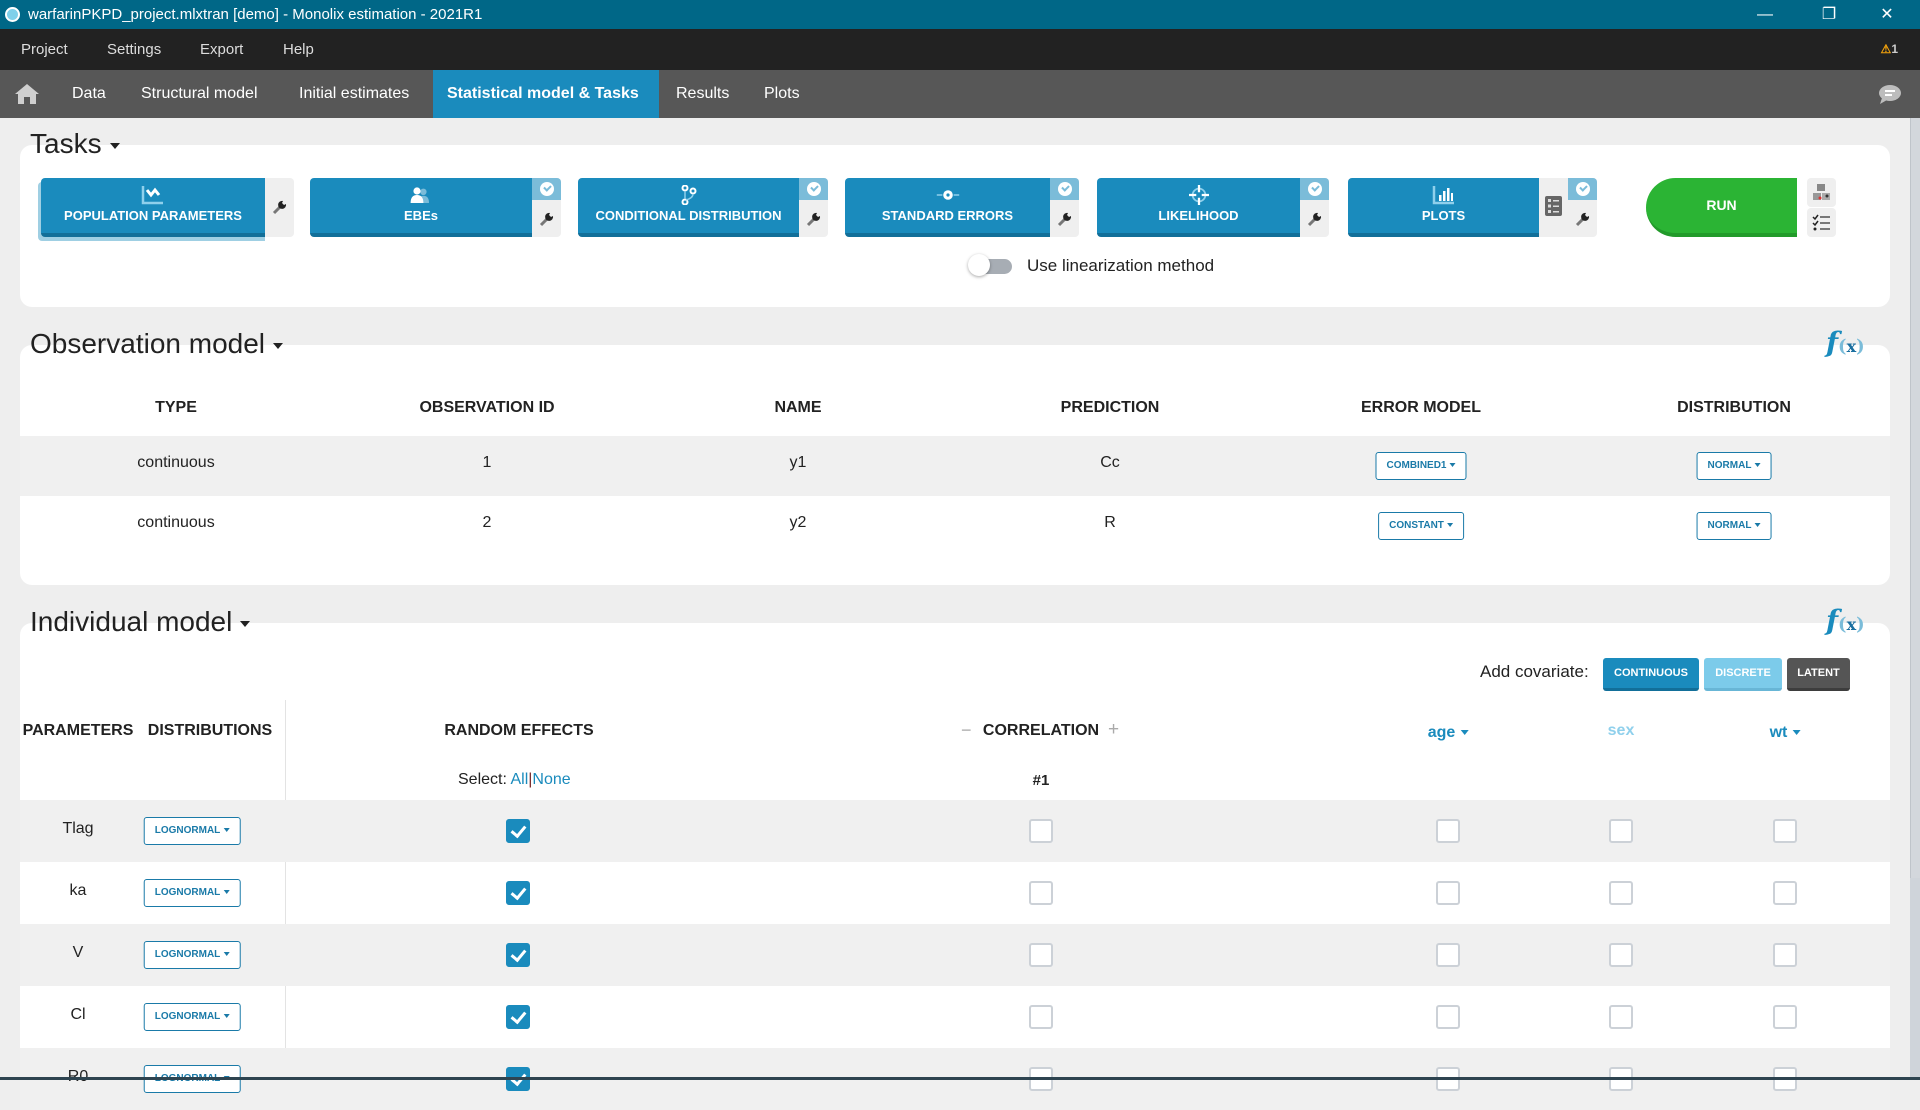 The image size is (1920, 1110). I want to click on tab-results: Results, so click(702, 94).